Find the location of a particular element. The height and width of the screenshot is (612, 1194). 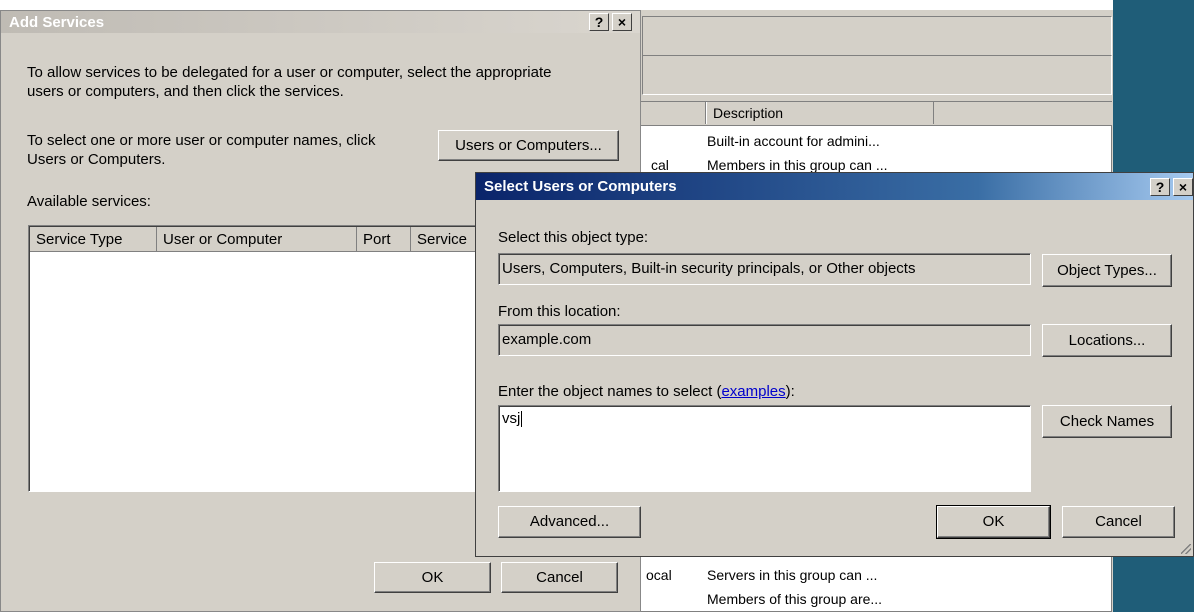

location-field: example.com is located at coordinates (764, 340).